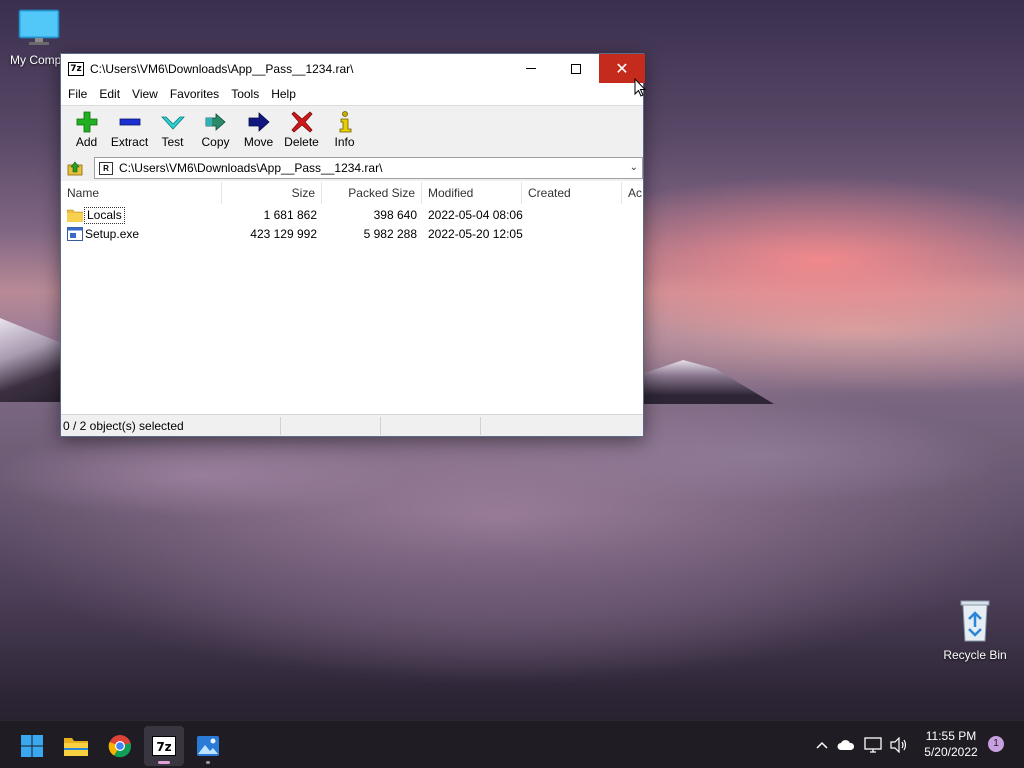 The image size is (1024, 768). I want to click on photos-icon, so click(208, 746).